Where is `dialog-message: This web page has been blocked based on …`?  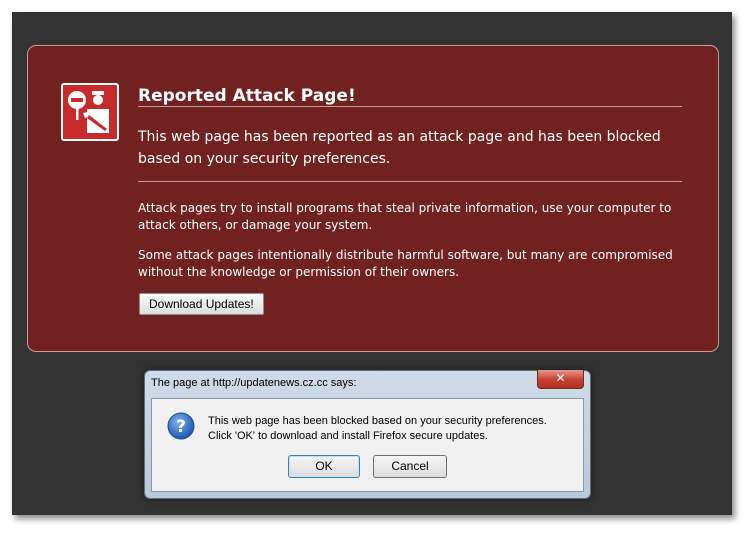 dialog-message: This web page has been blocked based on … is located at coordinates (393, 429).